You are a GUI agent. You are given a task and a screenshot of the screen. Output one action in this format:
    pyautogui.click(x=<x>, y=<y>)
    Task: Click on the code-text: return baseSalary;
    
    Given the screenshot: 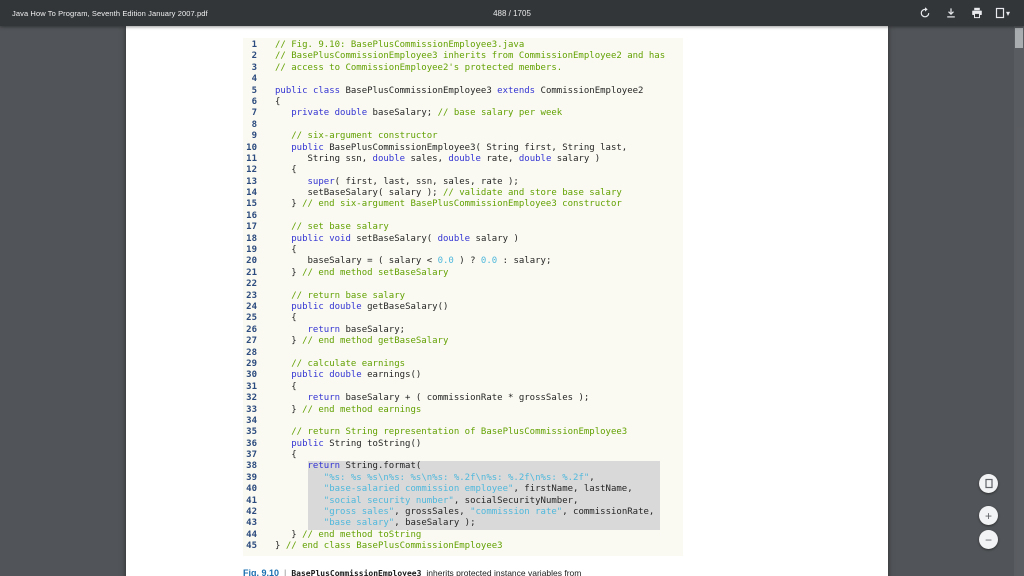 What is the action you would take?
    pyautogui.click(x=356, y=329)
    